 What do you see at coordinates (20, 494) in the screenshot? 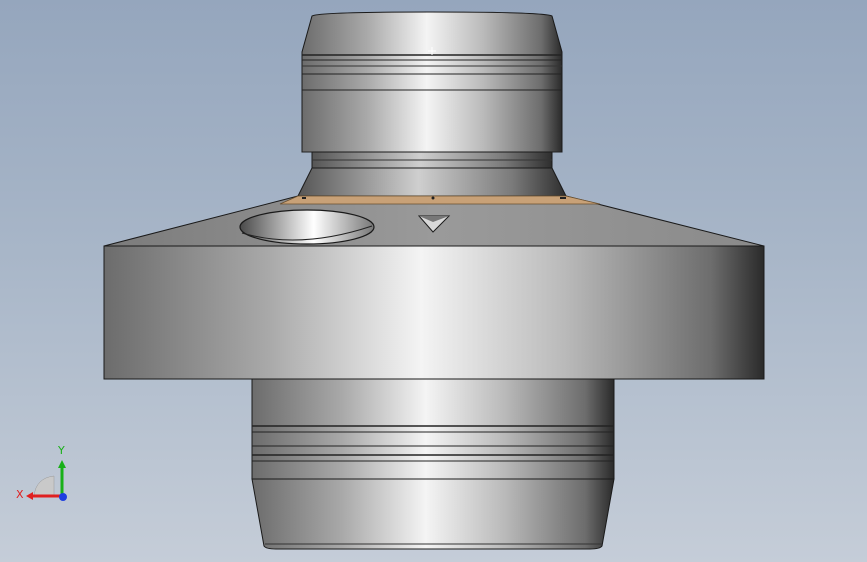
I see `x-axis-label: X` at bounding box center [20, 494].